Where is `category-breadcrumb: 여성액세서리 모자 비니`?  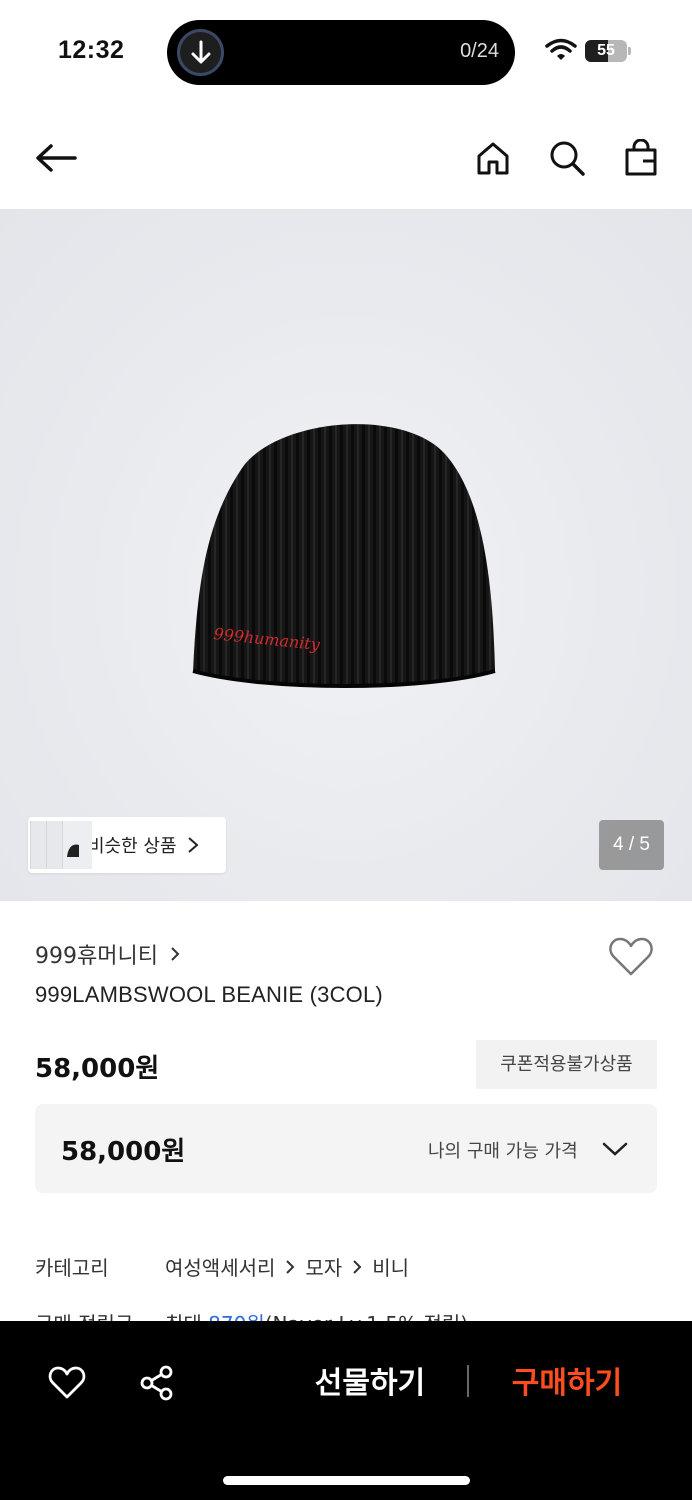 category-breadcrumb: 여성액세서리 모자 비니 is located at coordinates (287, 1266).